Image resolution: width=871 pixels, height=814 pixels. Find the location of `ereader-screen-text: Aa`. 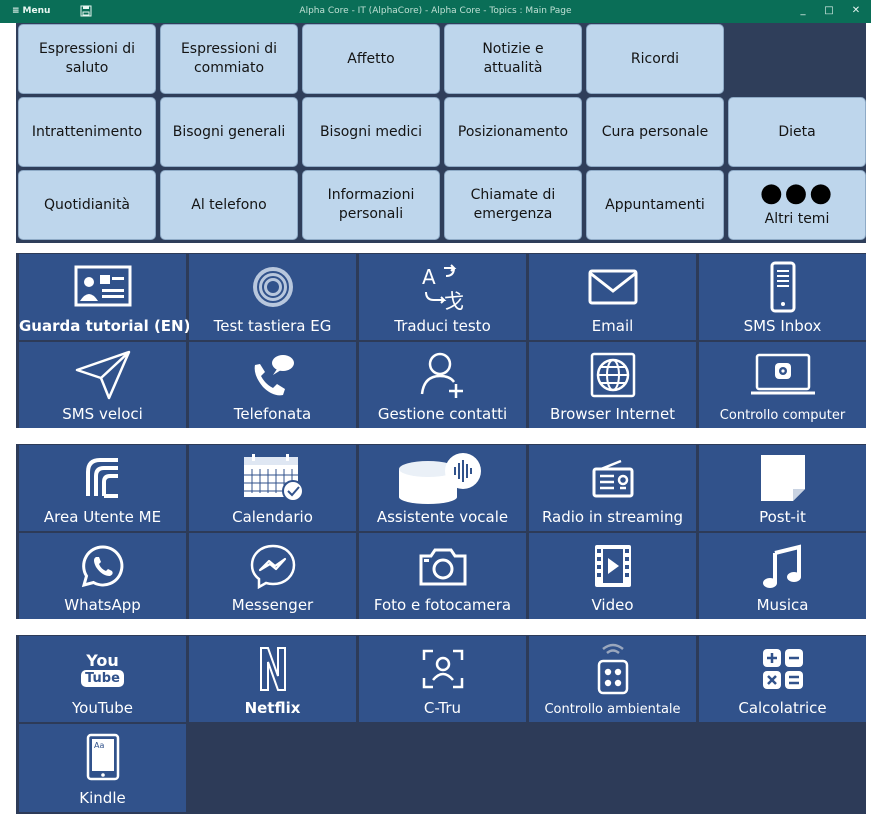

ereader-screen-text: Aa is located at coordinates (99, 745).